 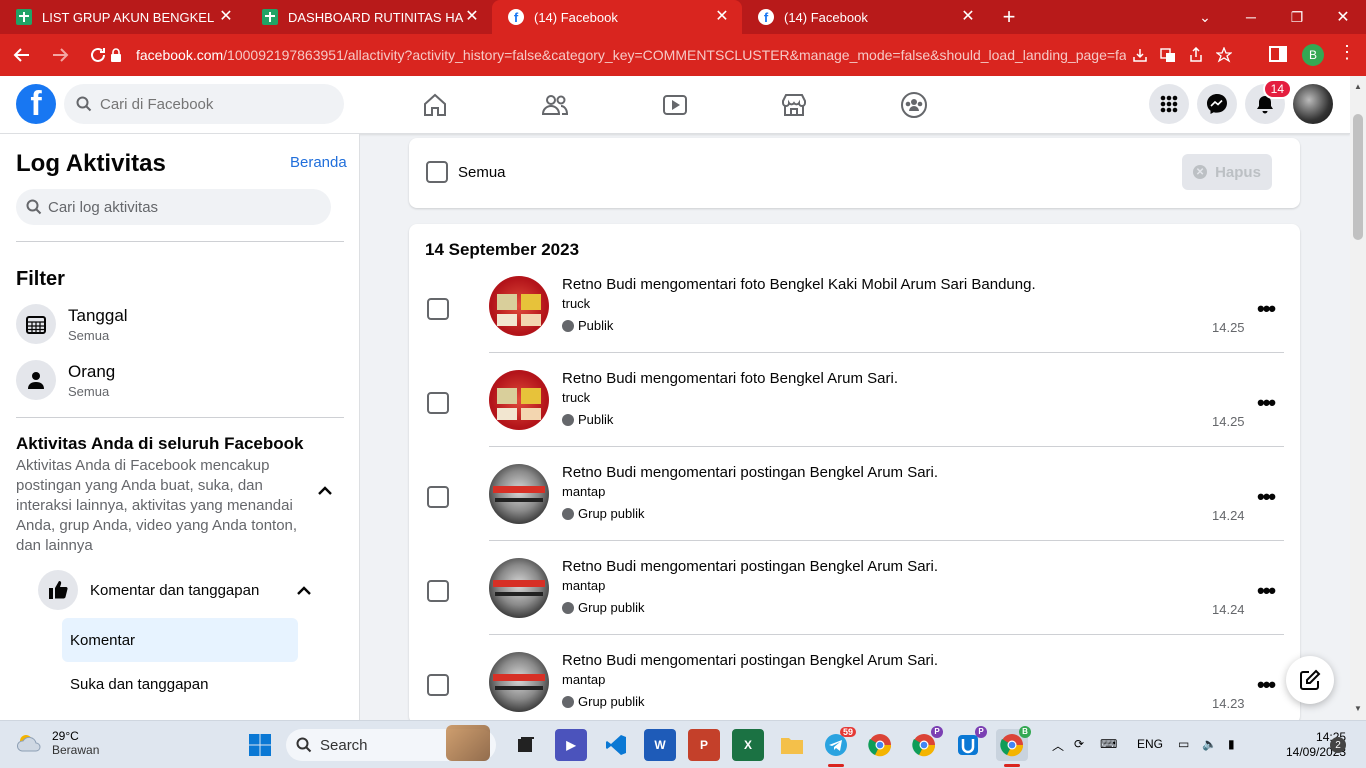 I want to click on windows-icon, so click(x=260, y=745).